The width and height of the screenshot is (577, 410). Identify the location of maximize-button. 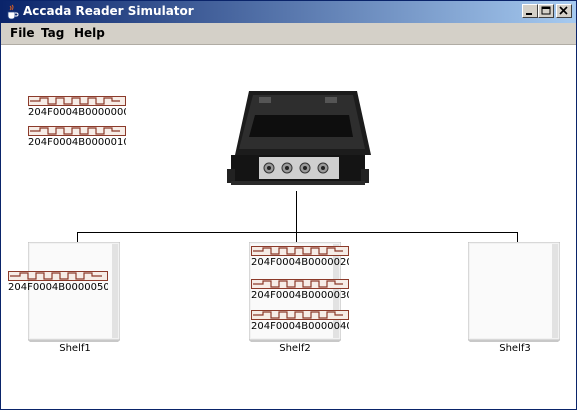
(546, 11).